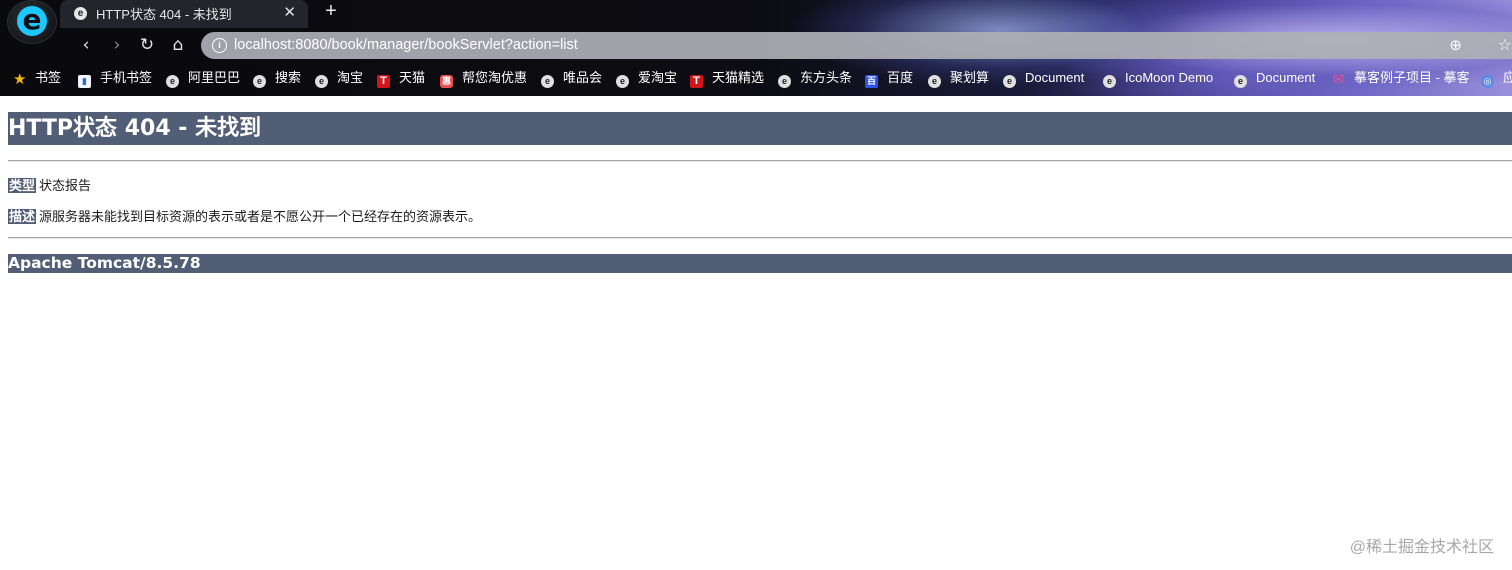 Image resolution: width=1512 pixels, height=570 pixels. What do you see at coordinates (1412, 77) in the screenshot?
I see `bookmark-label: 摹客例子项目 - 摹客` at bounding box center [1412, 77].